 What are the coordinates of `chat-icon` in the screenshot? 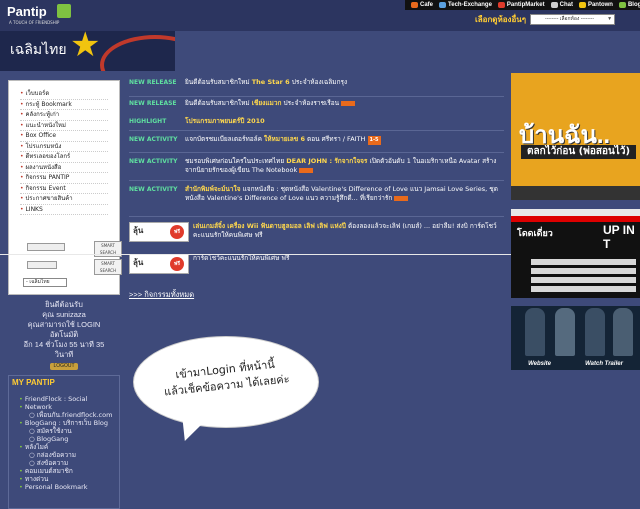 It's located at (554, 5).